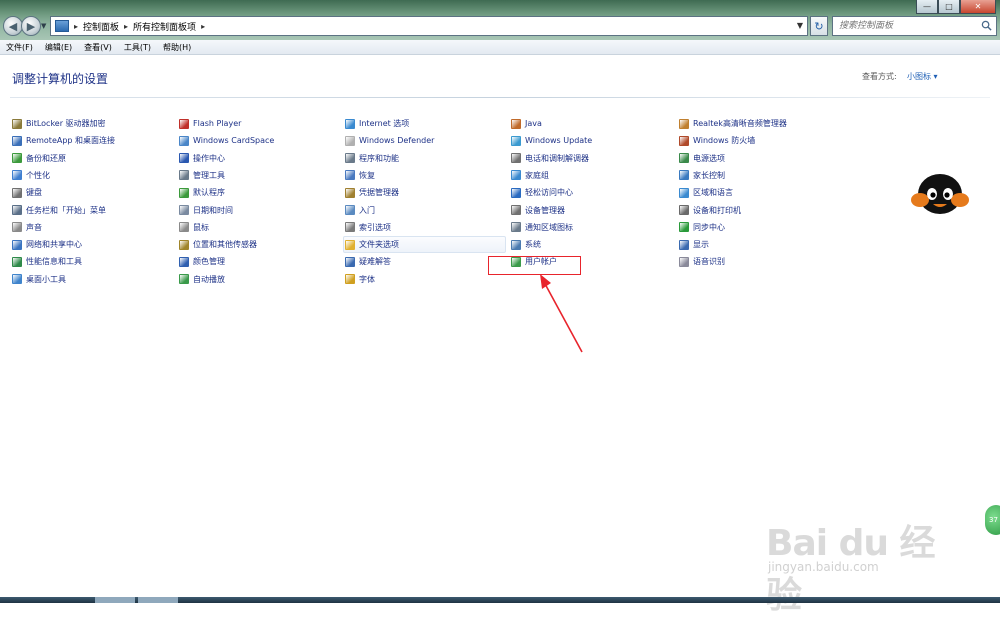  Describe the element at coordinates (59, 123) in the screenshot. I see `control-panel-item-bitlocker: BitLocker 驱动器加密` at that location.